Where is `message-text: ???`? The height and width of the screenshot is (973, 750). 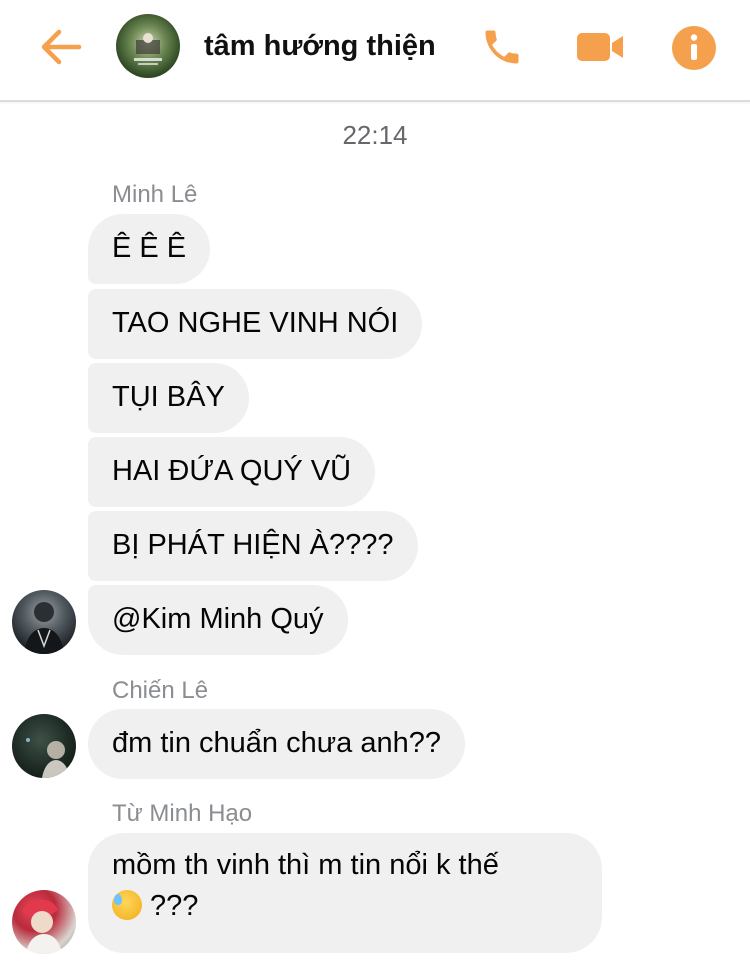 message-text: ??? is located at coordinates (174, 906).